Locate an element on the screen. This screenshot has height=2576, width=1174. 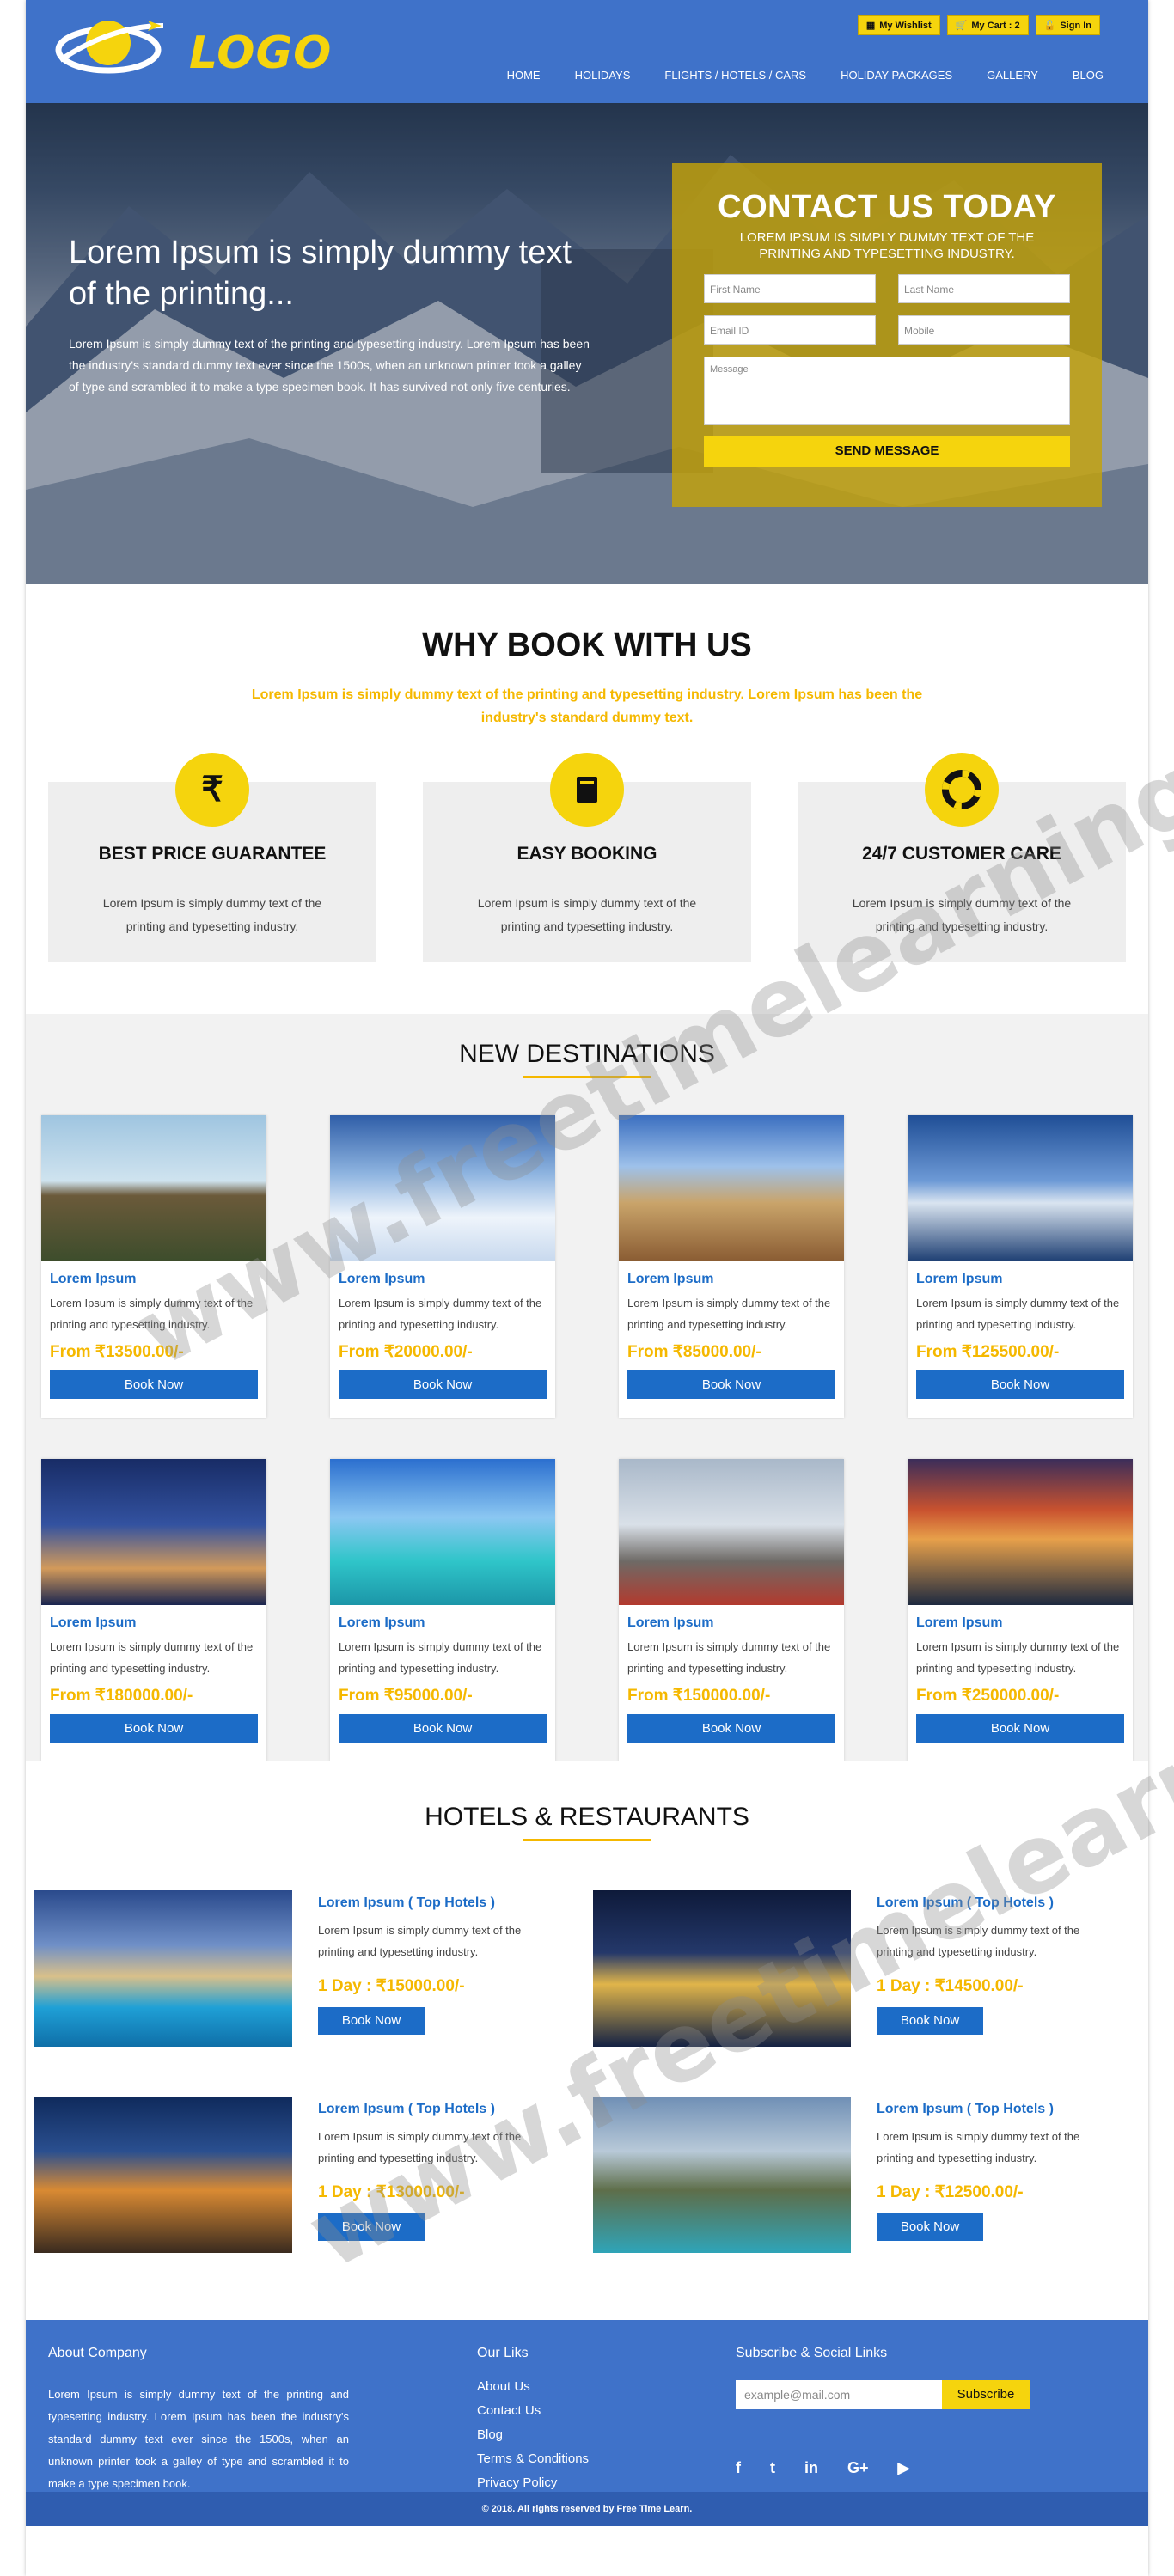
book-icon is located at coordinates (587, 790).